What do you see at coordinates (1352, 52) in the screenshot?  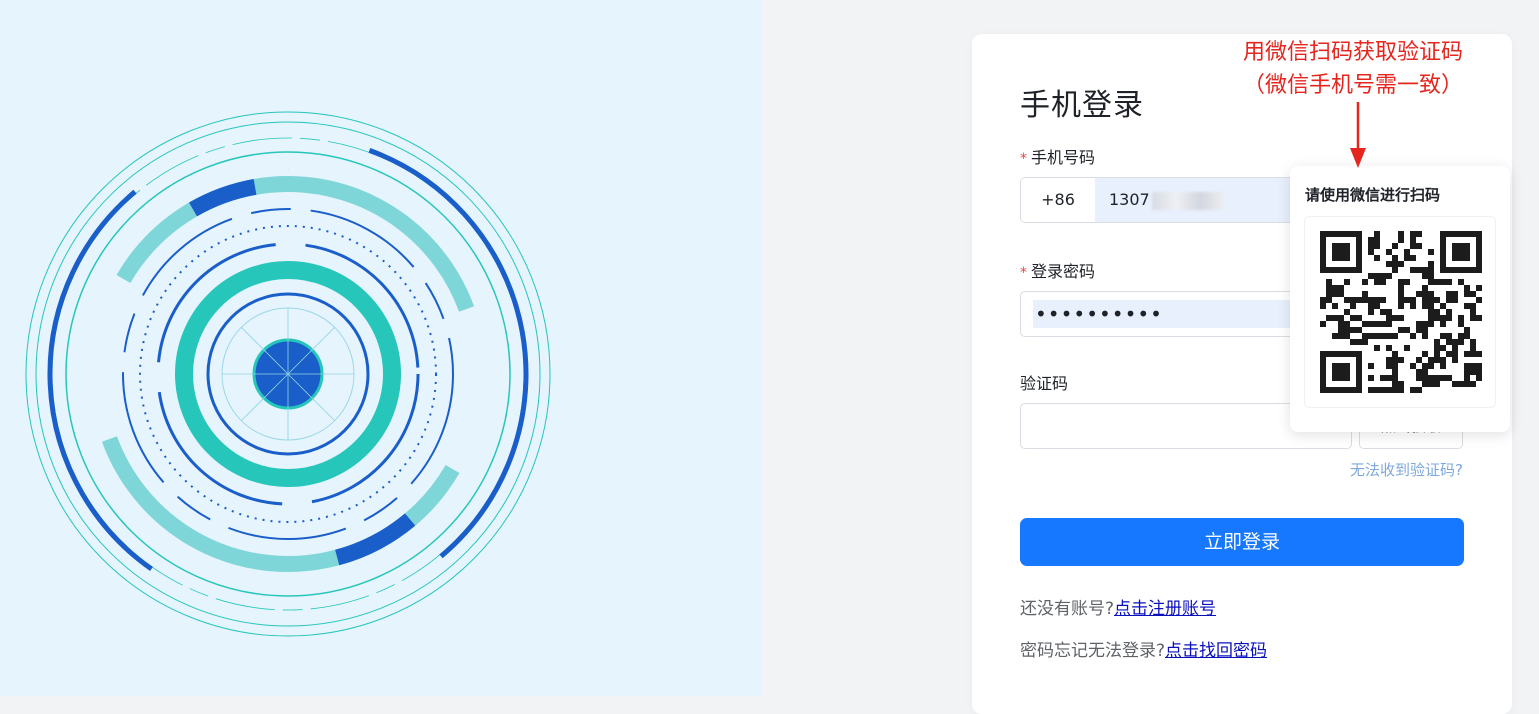 I see `annotation-line-1: 用微信扫码获取验证码` at bounding box center [1352, 52].